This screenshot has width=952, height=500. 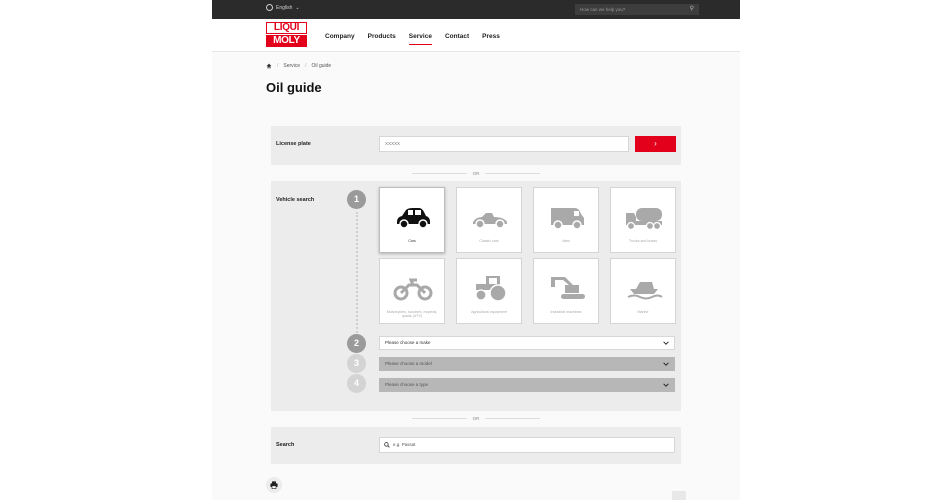 I want to click on model-select: Please choose a model, so click(x=527, y=364).